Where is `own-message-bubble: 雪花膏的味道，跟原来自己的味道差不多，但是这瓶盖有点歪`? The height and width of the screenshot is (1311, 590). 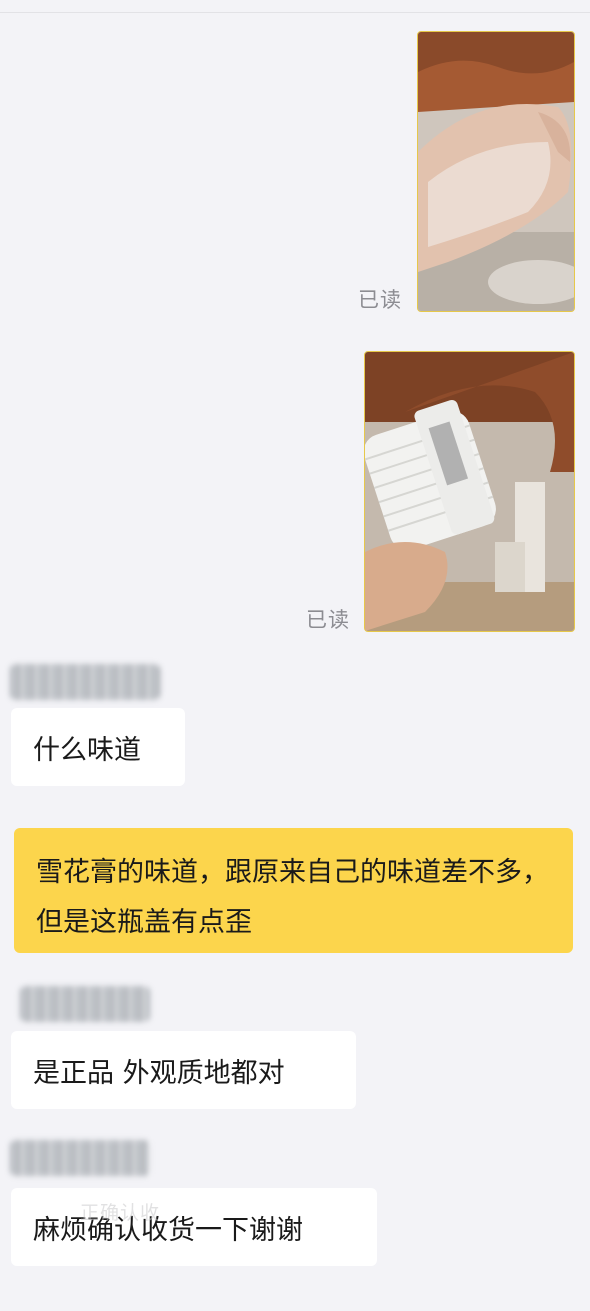 own-message-bubble: 雪花膏的味道，跟原来自己的味道差不多，但是这瓶盖有点歪 is located at coordinates (293, 890).